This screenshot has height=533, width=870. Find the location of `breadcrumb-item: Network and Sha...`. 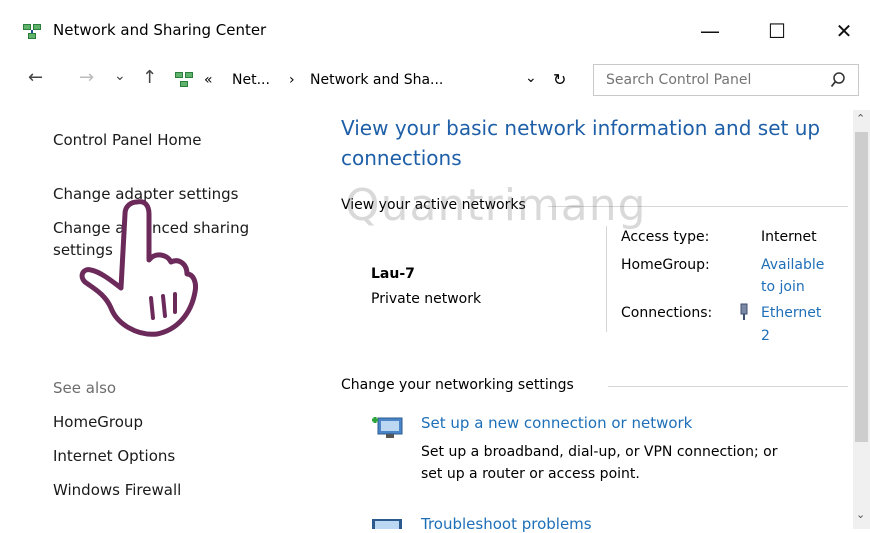

breadcrumb-item: Network and Sha... is located at coordinates (376, 80).